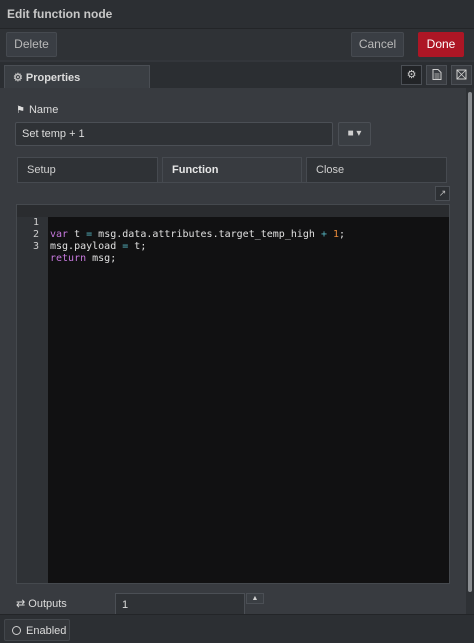 The height and width of the screenshot is (643, 474). I want to click on shuffle-icon: ⇄, so click(21, 604).